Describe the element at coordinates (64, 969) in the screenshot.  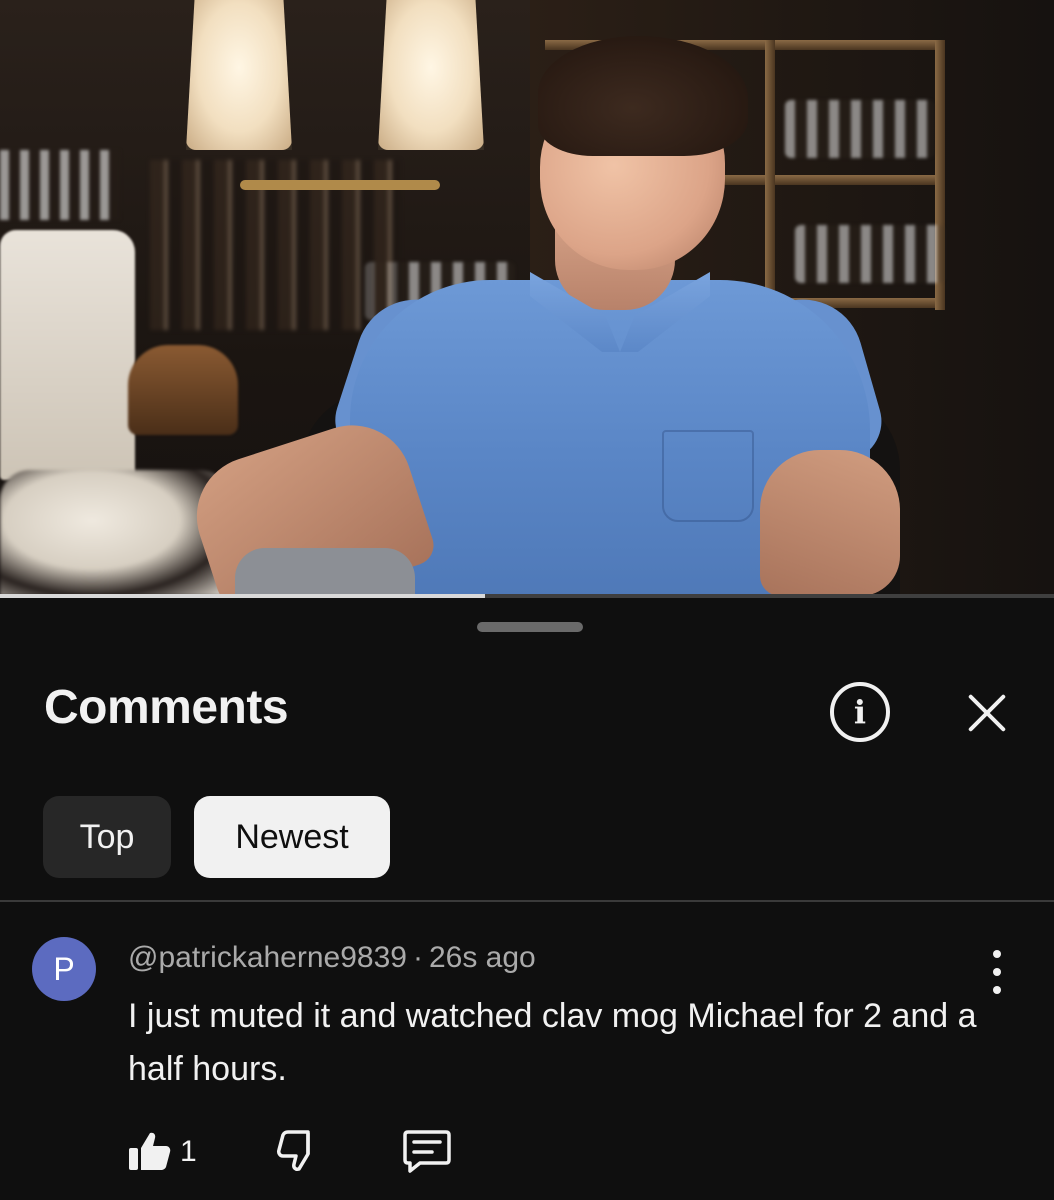
I see `avatar: P` at that location.